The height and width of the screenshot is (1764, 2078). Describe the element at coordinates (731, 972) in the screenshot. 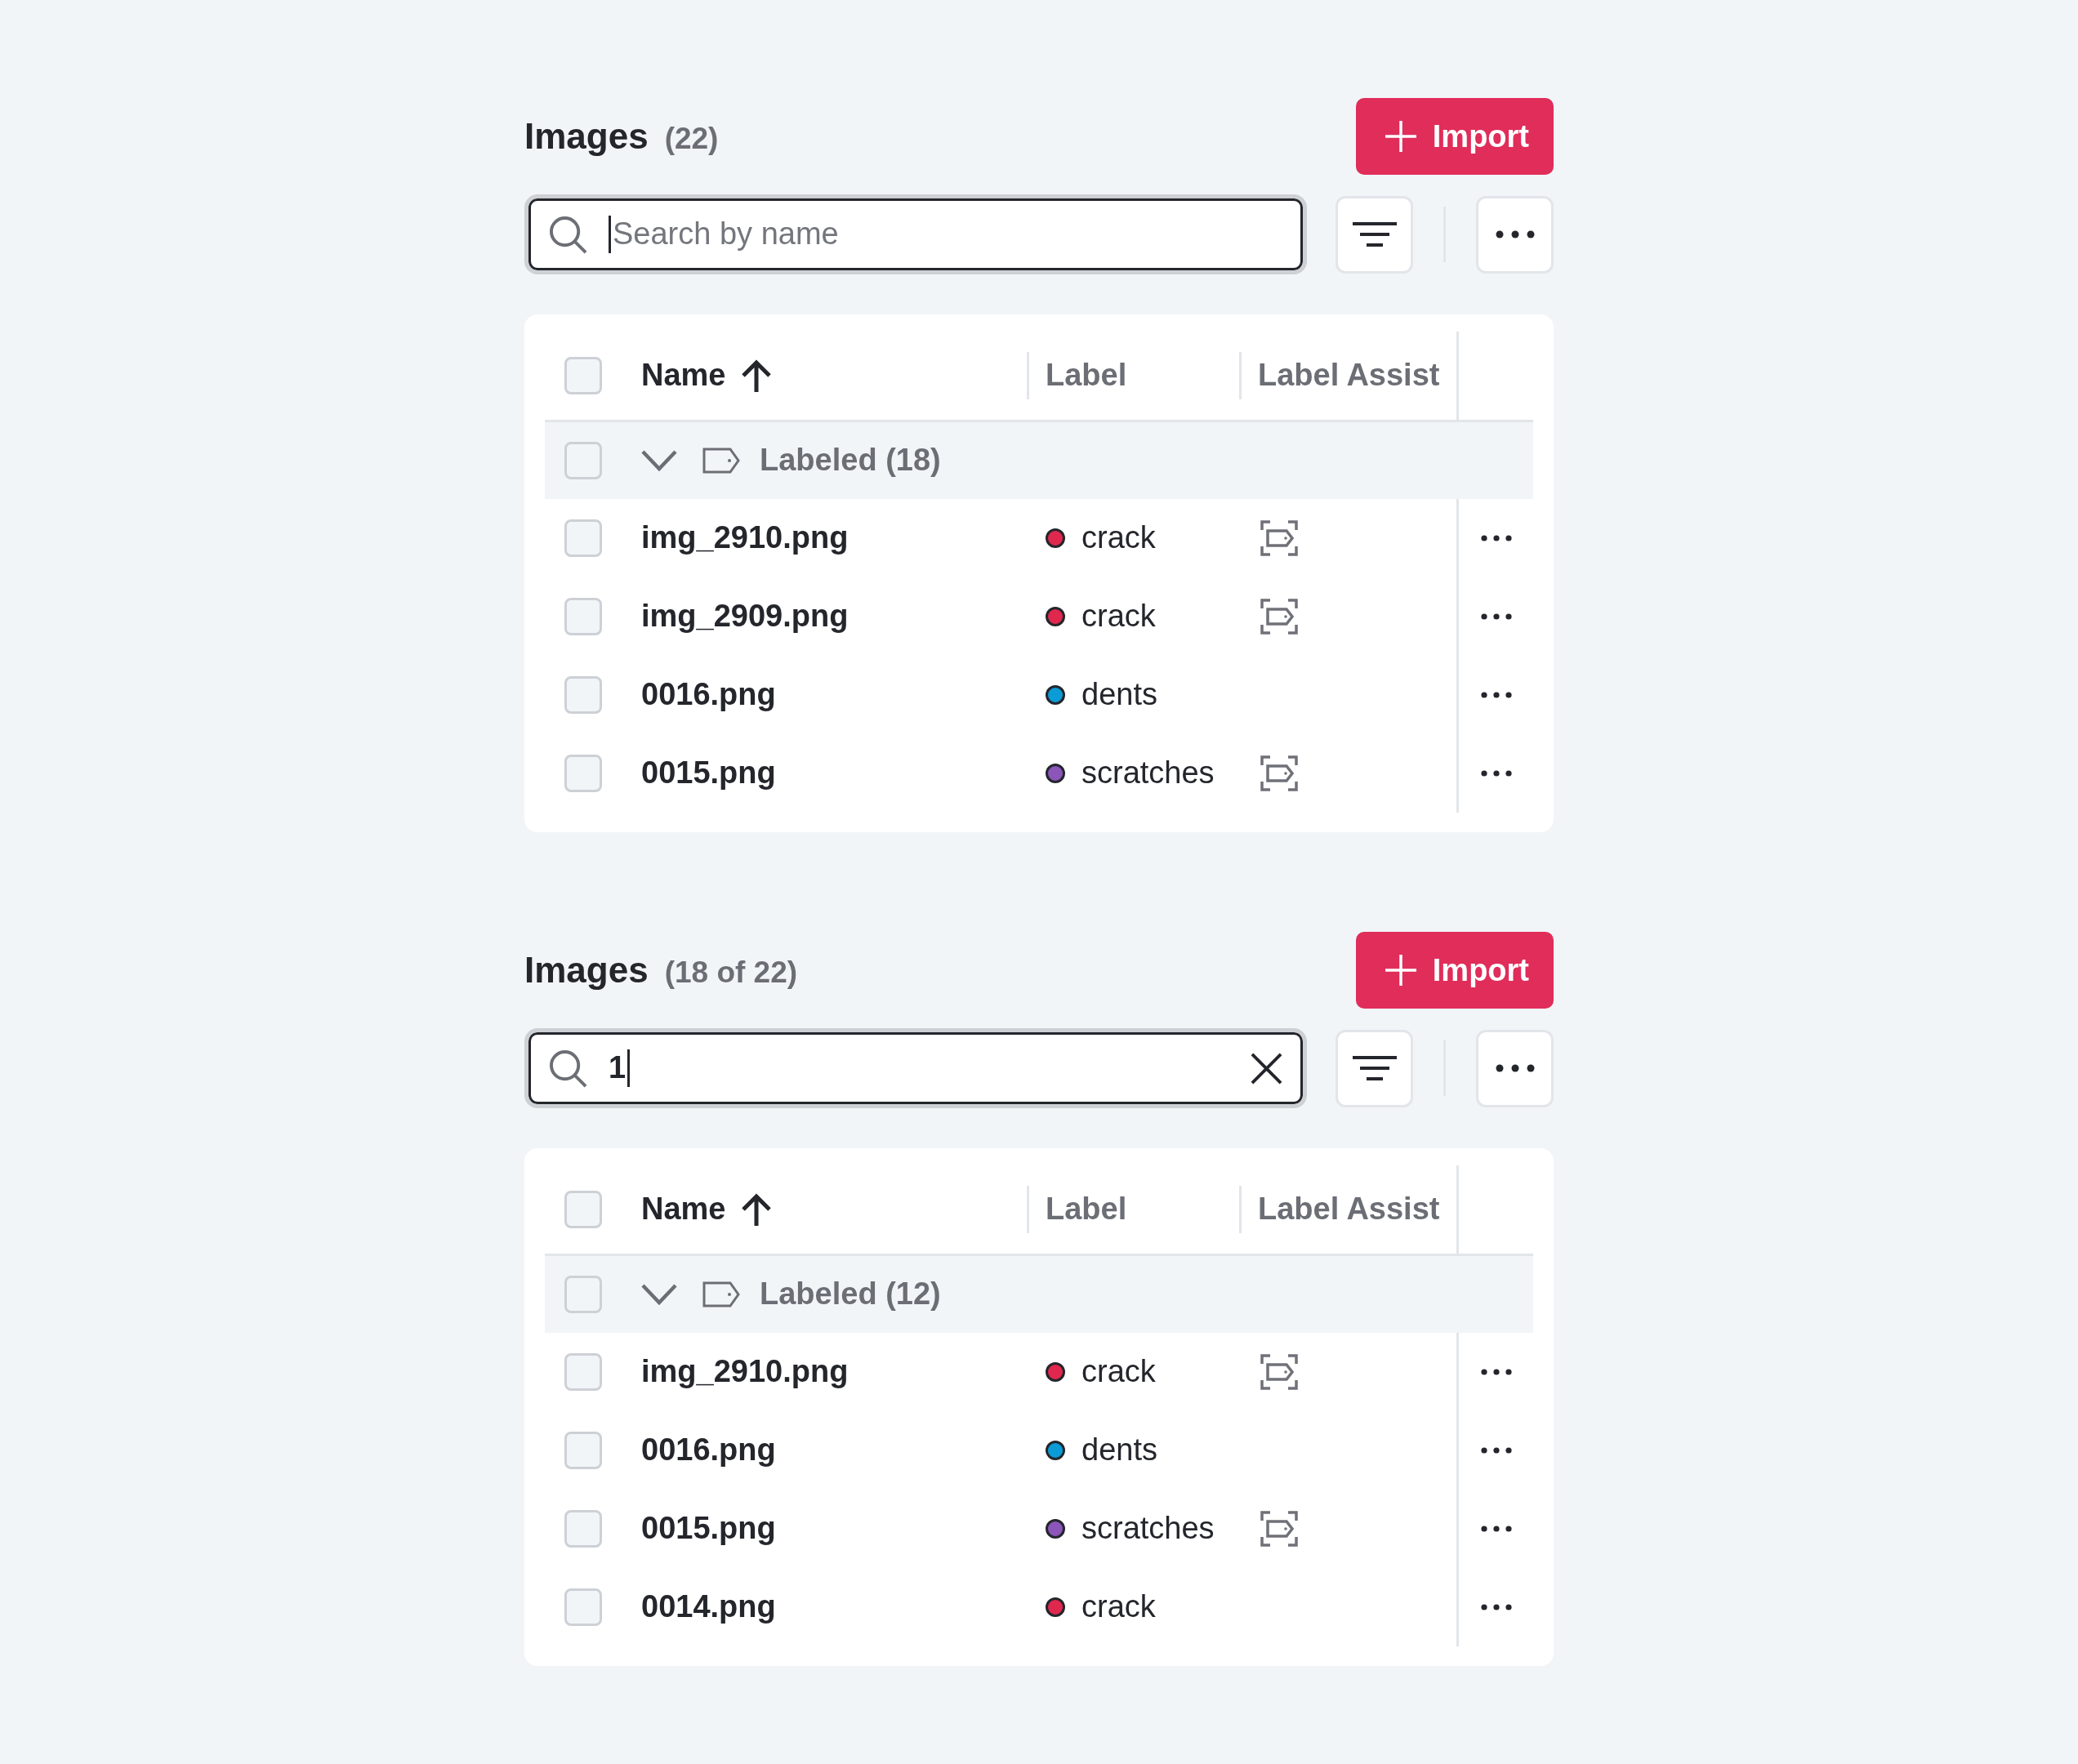

I see `item-count: (18 of 22)` at that location.